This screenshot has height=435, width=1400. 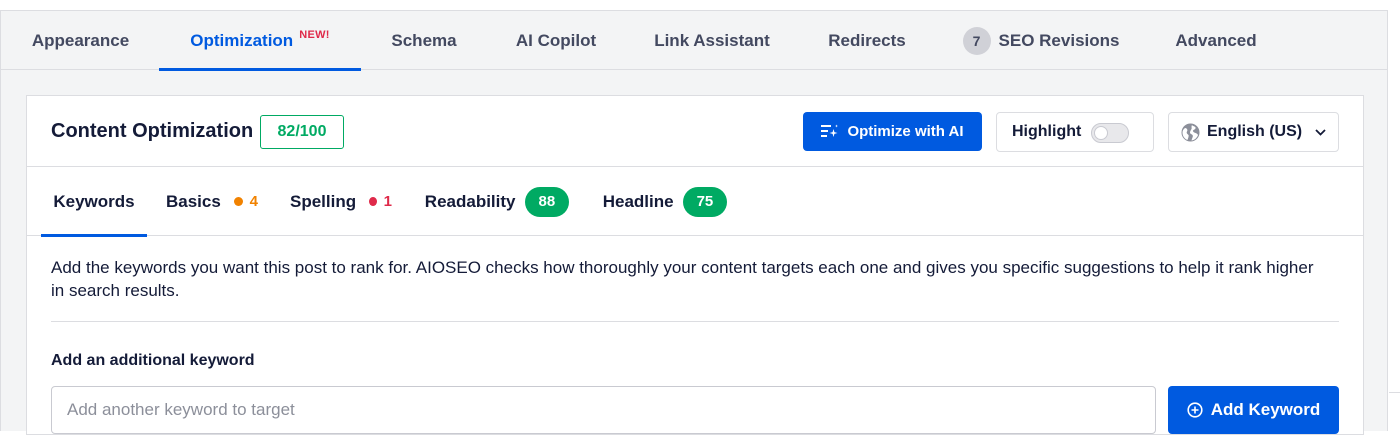 I want to click on tab-advanced: Advanced, so click(x=1216, y=40).